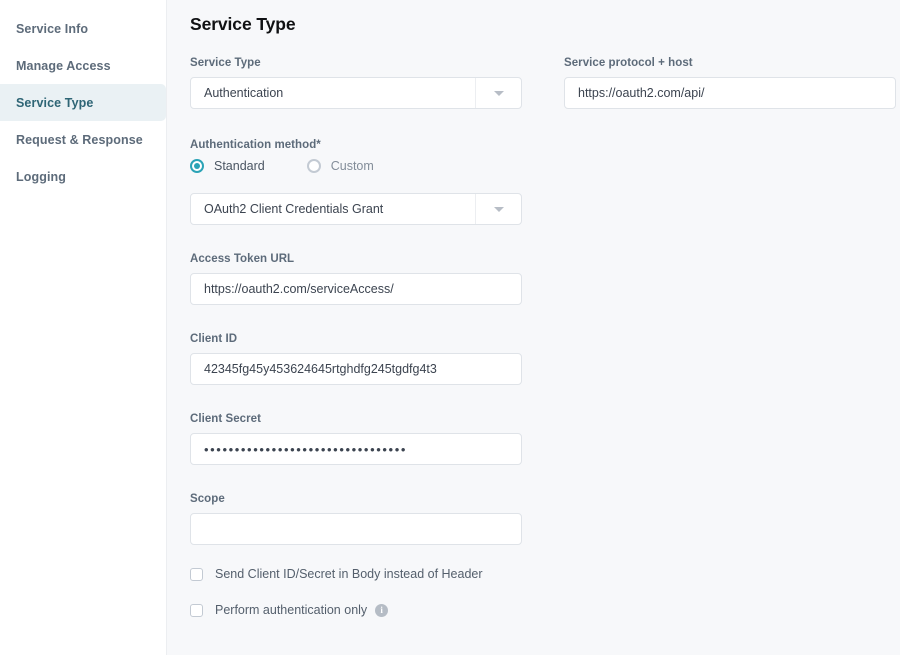 This screenshot has width=900, height=655. I want to click on protocol-host-value: https://oauth2.com/api/, so click(641, 93).